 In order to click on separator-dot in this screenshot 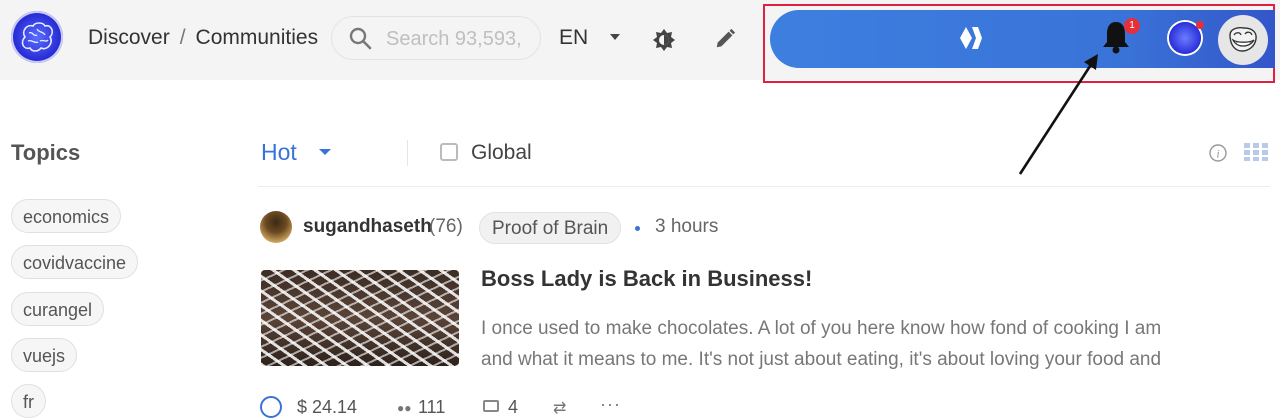, I will do `click(637, 228)`.